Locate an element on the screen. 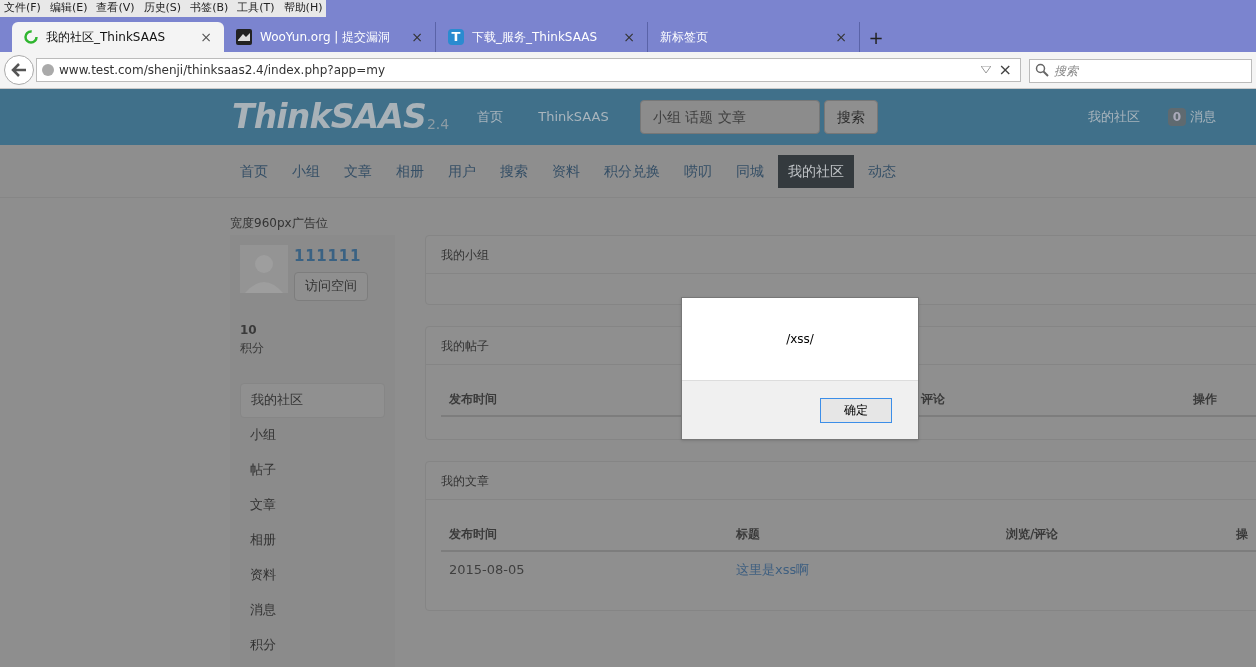 The width and height of the screenshot is (1256, 667). user-name: 111111 is located at coordinates (328, 256).